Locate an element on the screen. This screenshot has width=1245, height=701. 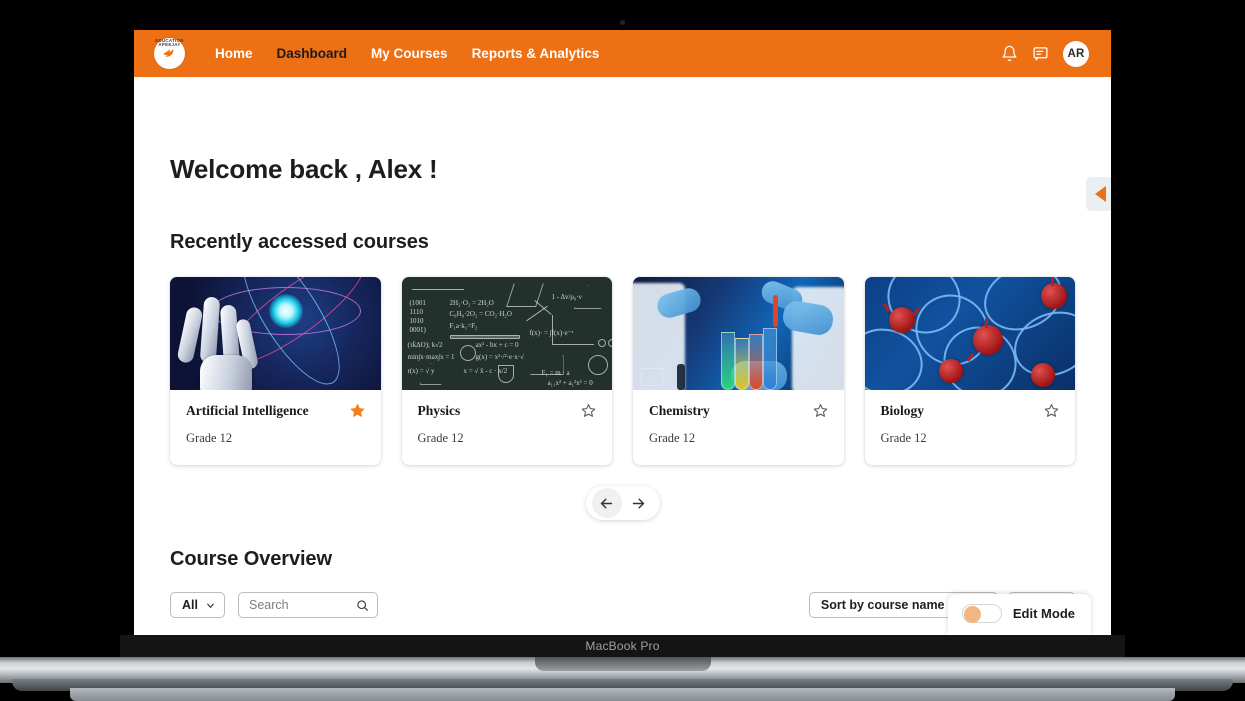
course-card: Biology Grade 12 is located at coordinates (970, 371).